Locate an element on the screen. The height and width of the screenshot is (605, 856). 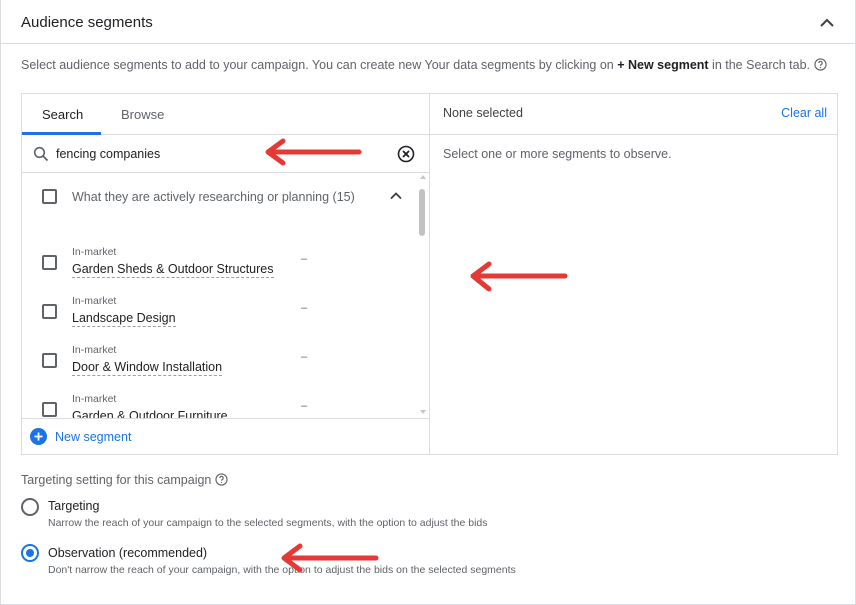
segment-name: Garden & Outdoor Furniture is located at coordinates (150, 413).